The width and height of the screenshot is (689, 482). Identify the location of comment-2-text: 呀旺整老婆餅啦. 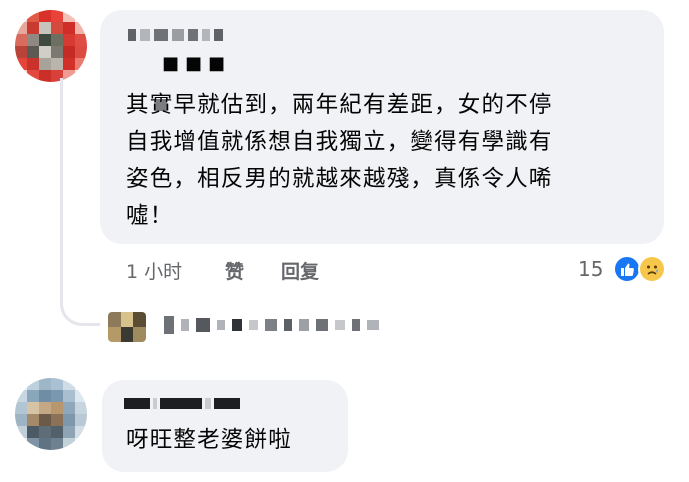
(209, 440).